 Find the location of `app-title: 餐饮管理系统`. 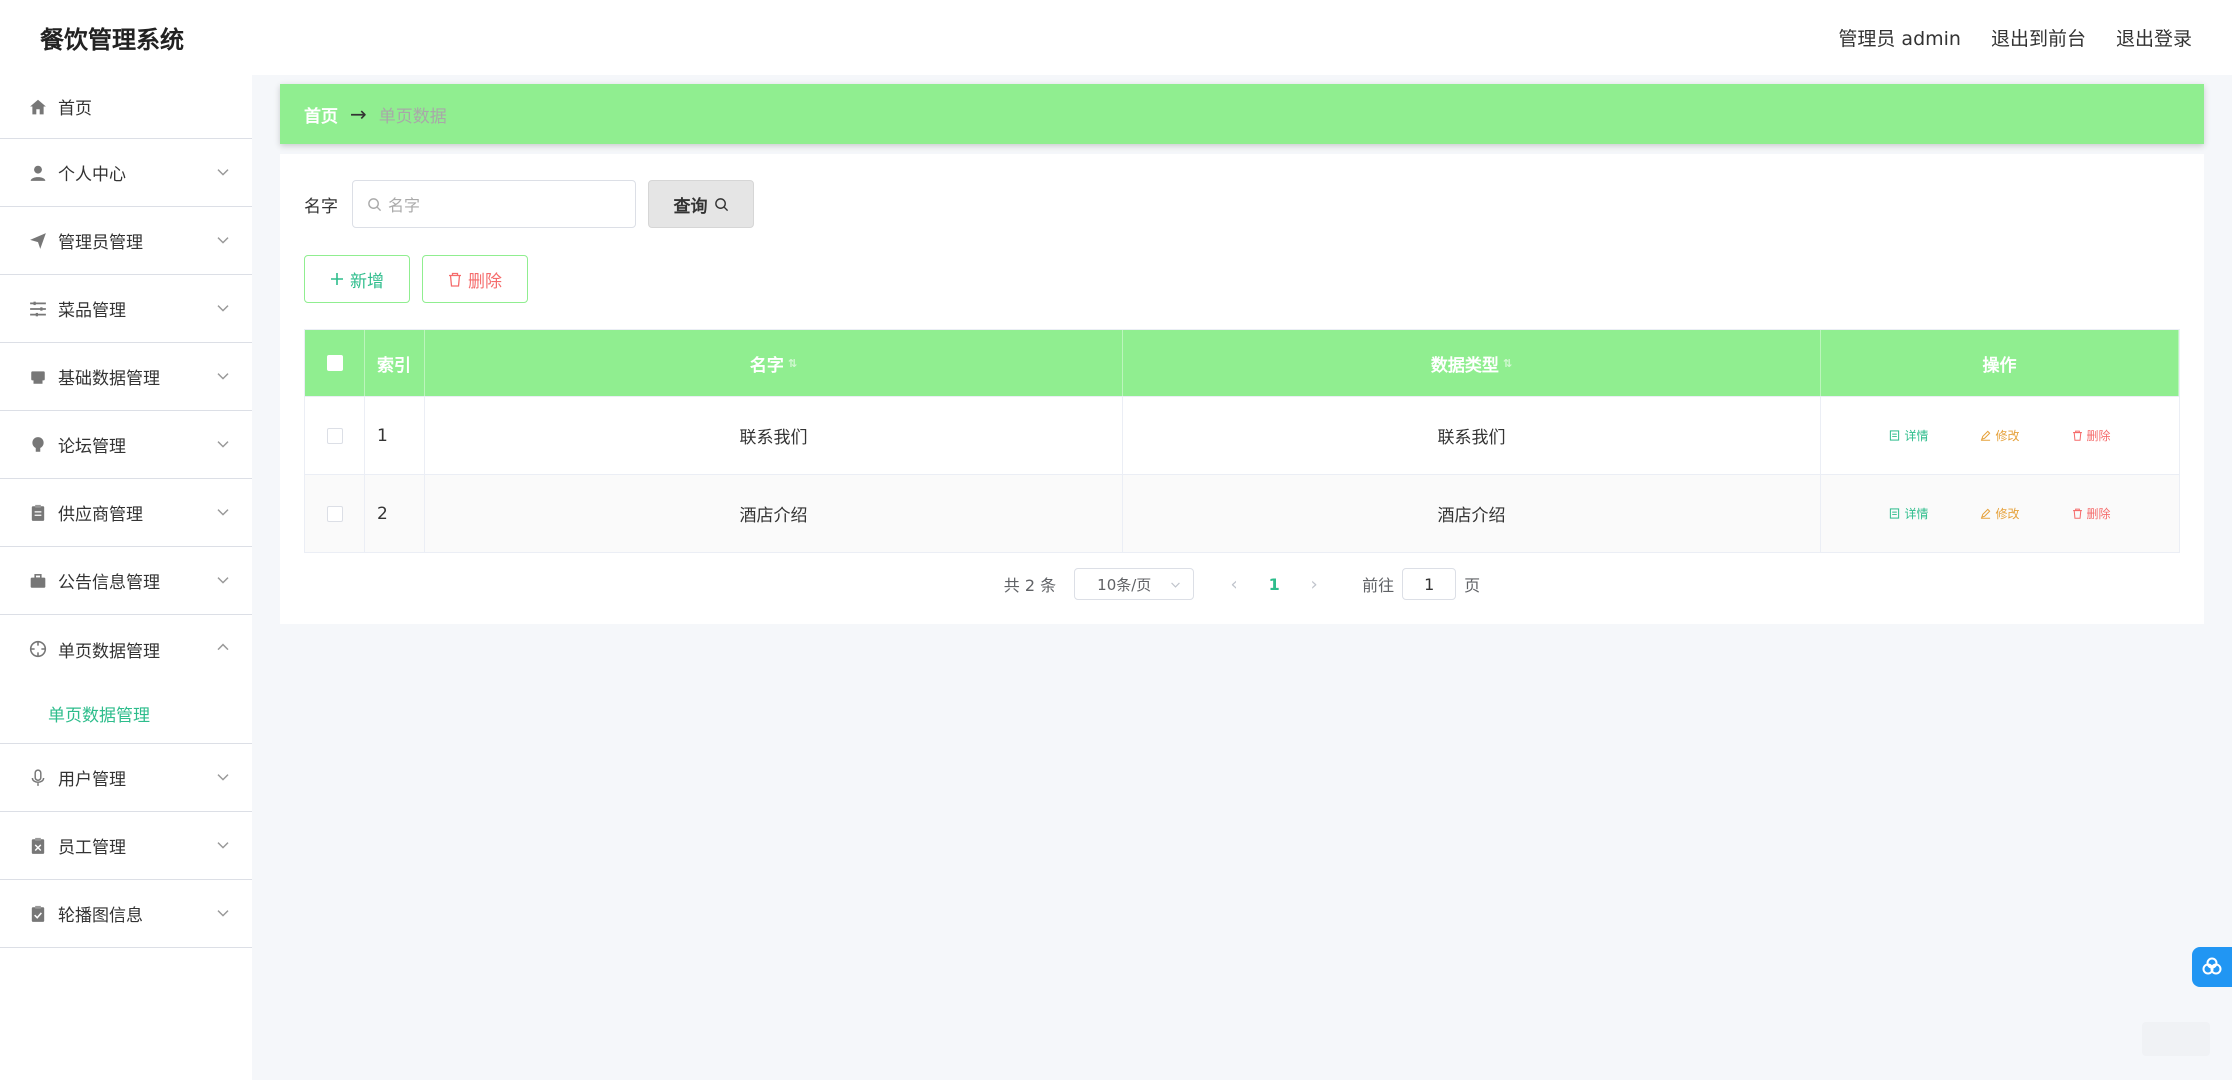

app-title: 餐饮管理系统 is located at coordinates (112, 40).